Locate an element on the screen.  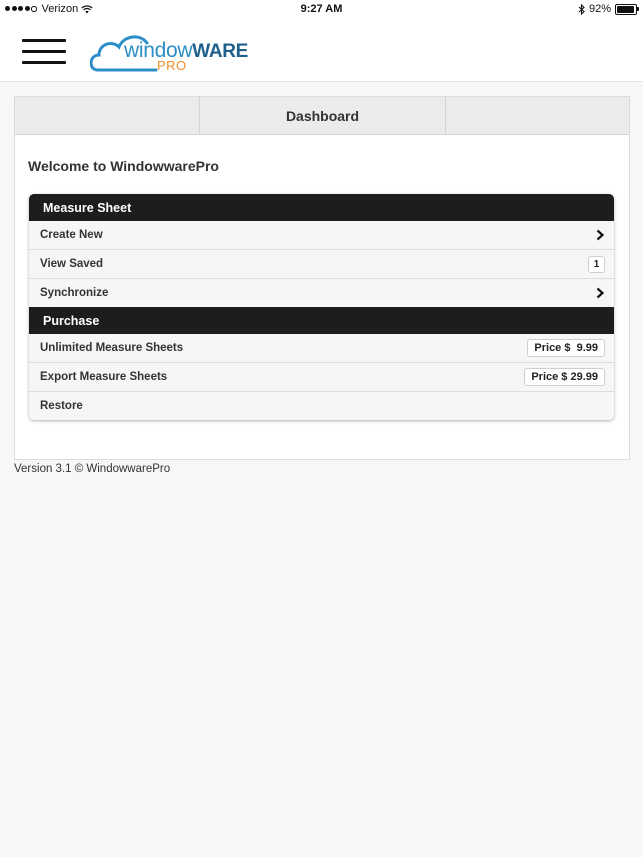
create-new-label: Create New is located at coordinates (71, 235).